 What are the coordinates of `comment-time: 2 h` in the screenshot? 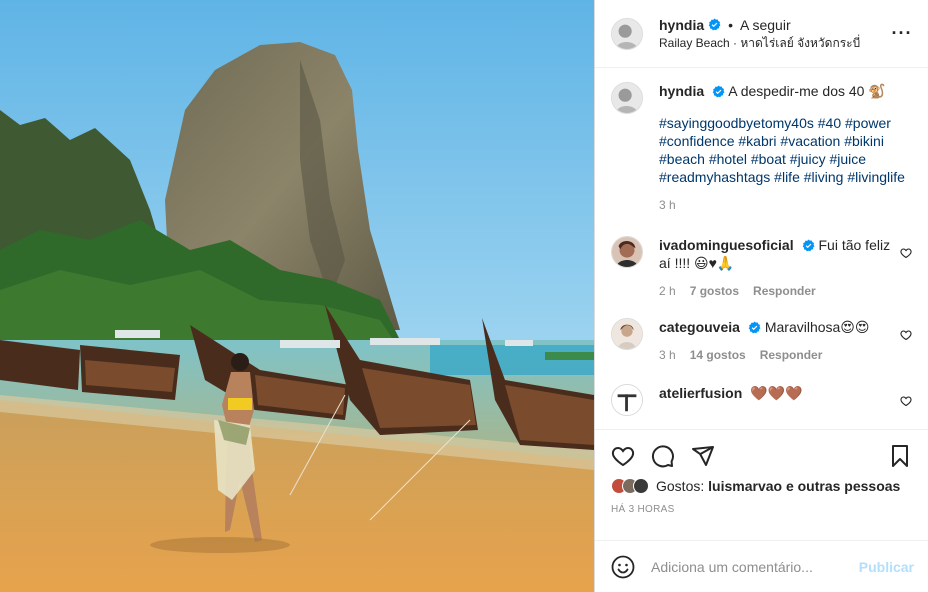 It's located at (667, 291).